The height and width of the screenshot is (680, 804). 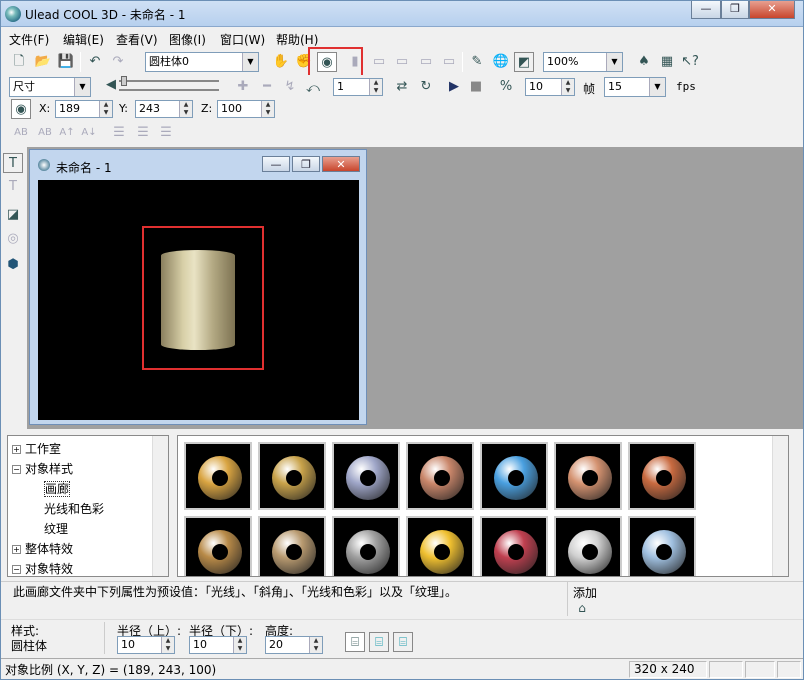 What do you see at coordinates (454, 87) in the screenshot?
I see `play-icon: ▶` at bounding box center [454, 87].